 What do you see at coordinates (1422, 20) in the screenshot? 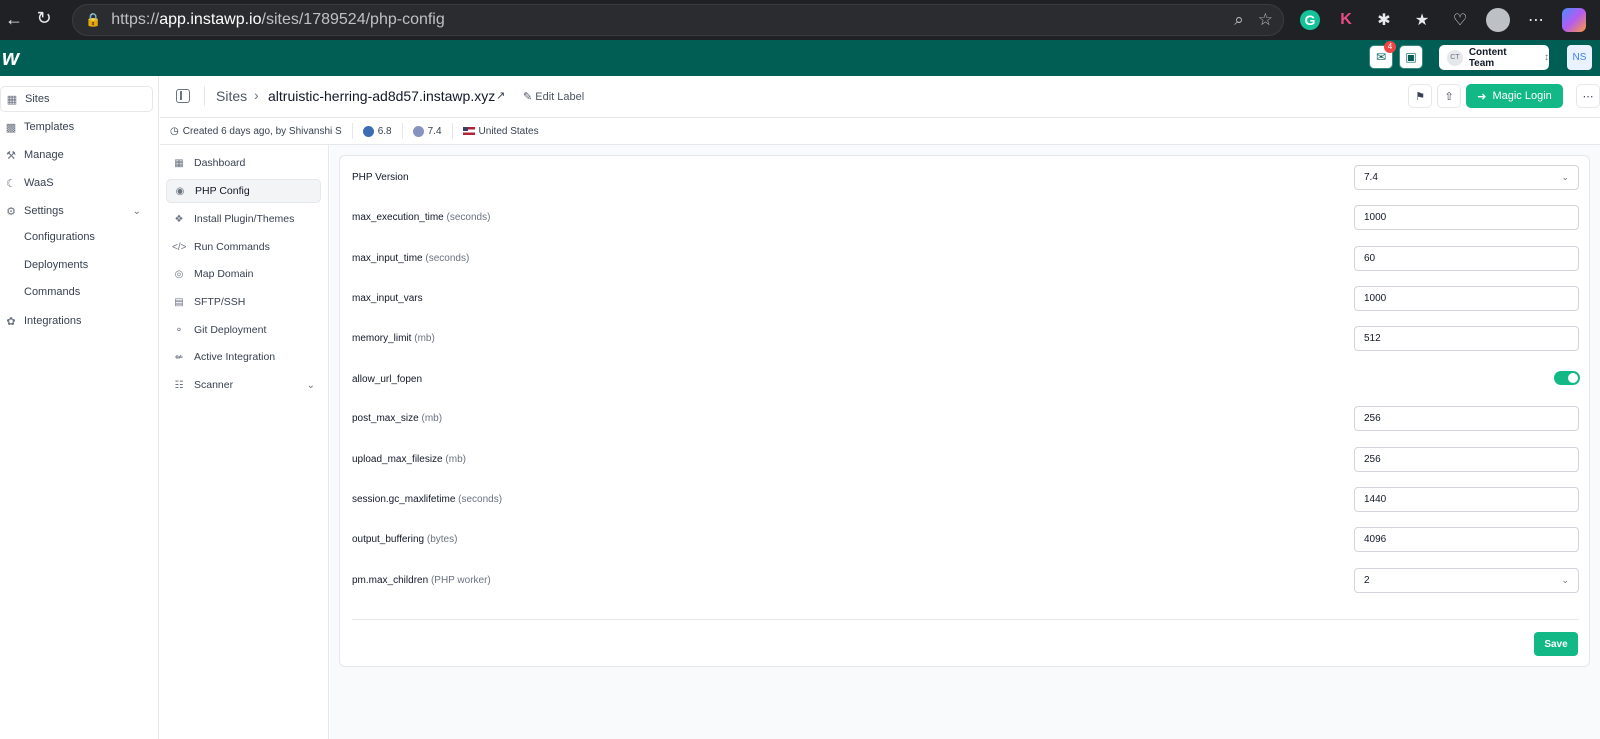
I see `favorites-list-icon: ★` at bounding box center [1422, 20].